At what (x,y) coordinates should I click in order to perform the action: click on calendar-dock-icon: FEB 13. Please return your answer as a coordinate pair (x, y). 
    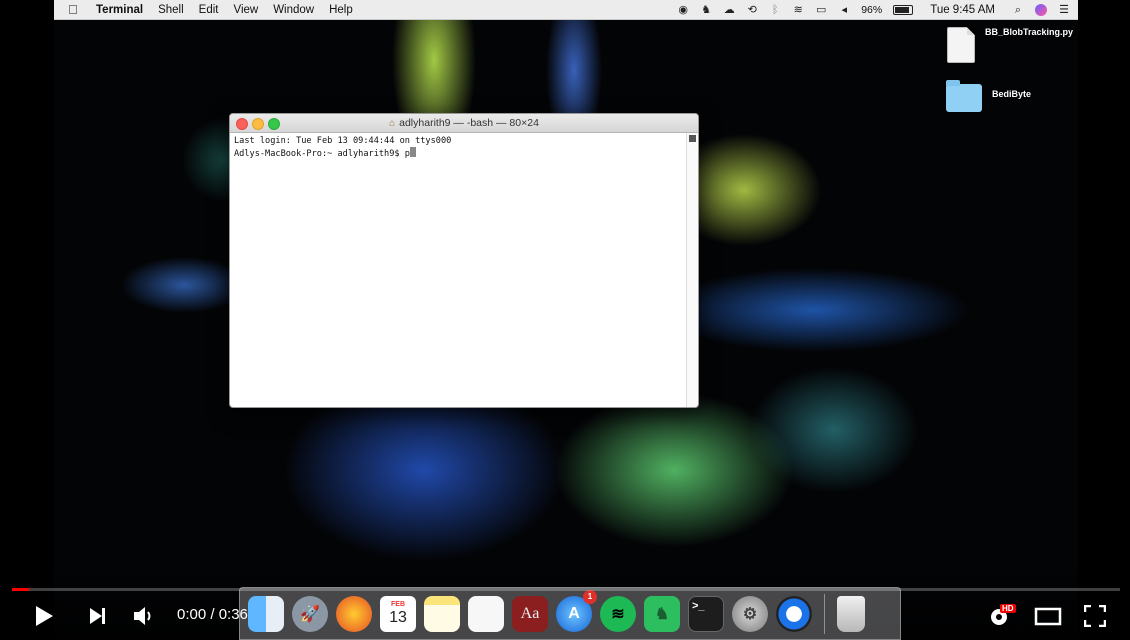
    Looking at the image, I should click on (398, 613).